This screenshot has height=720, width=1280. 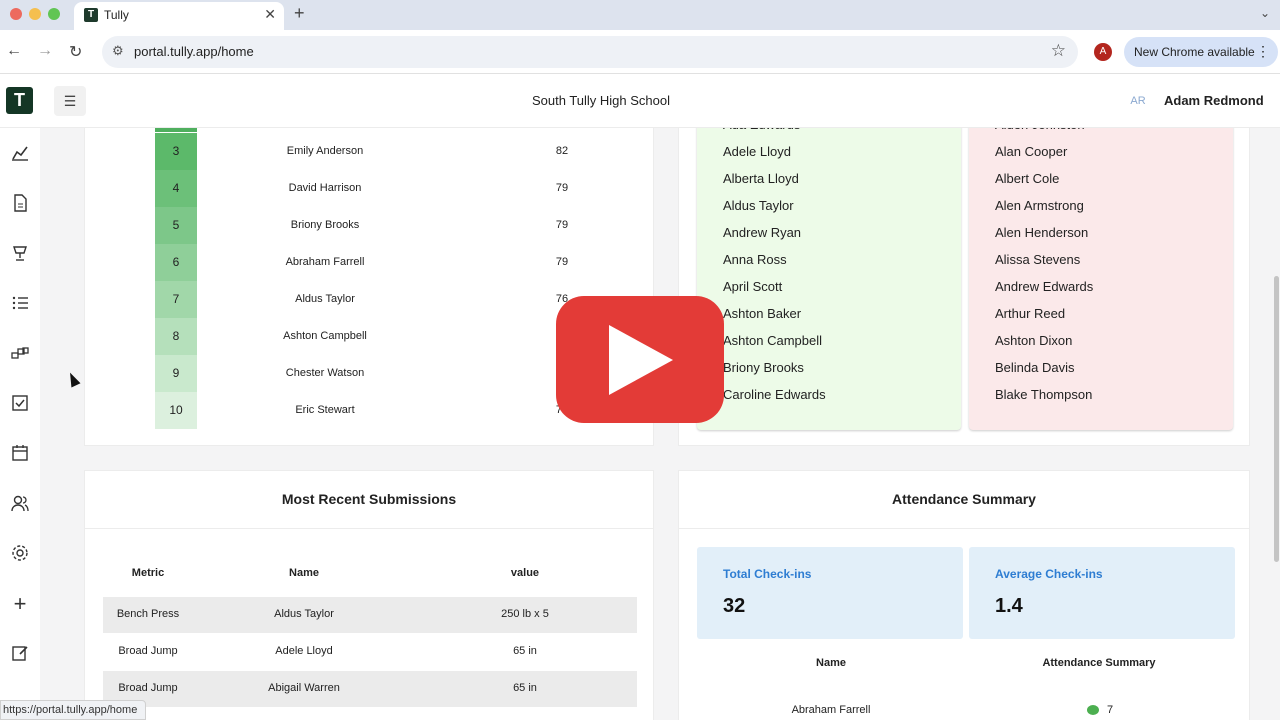 What do you see at coordinates (1058, 51) in the screenshot?
I see `bookmark-star-icon: ☆` at bounding box center [1058, 51].